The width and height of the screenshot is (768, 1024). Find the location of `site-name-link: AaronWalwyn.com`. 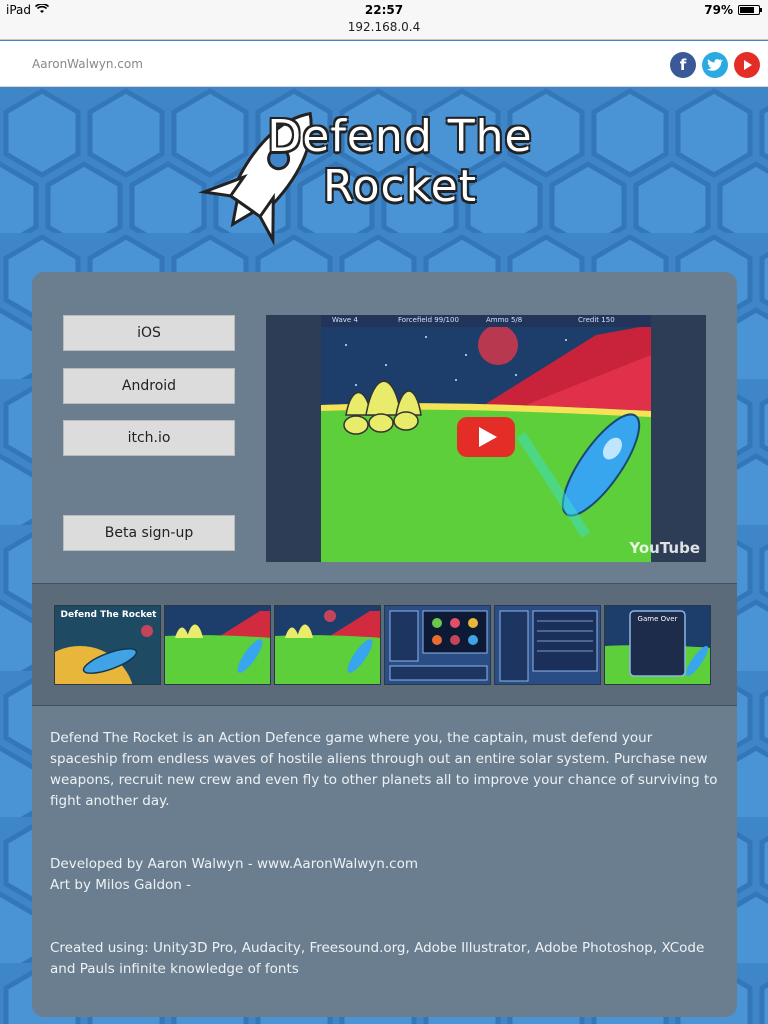

site-name-link: AaronWalwyn.com is located at coordinates (87, 64).